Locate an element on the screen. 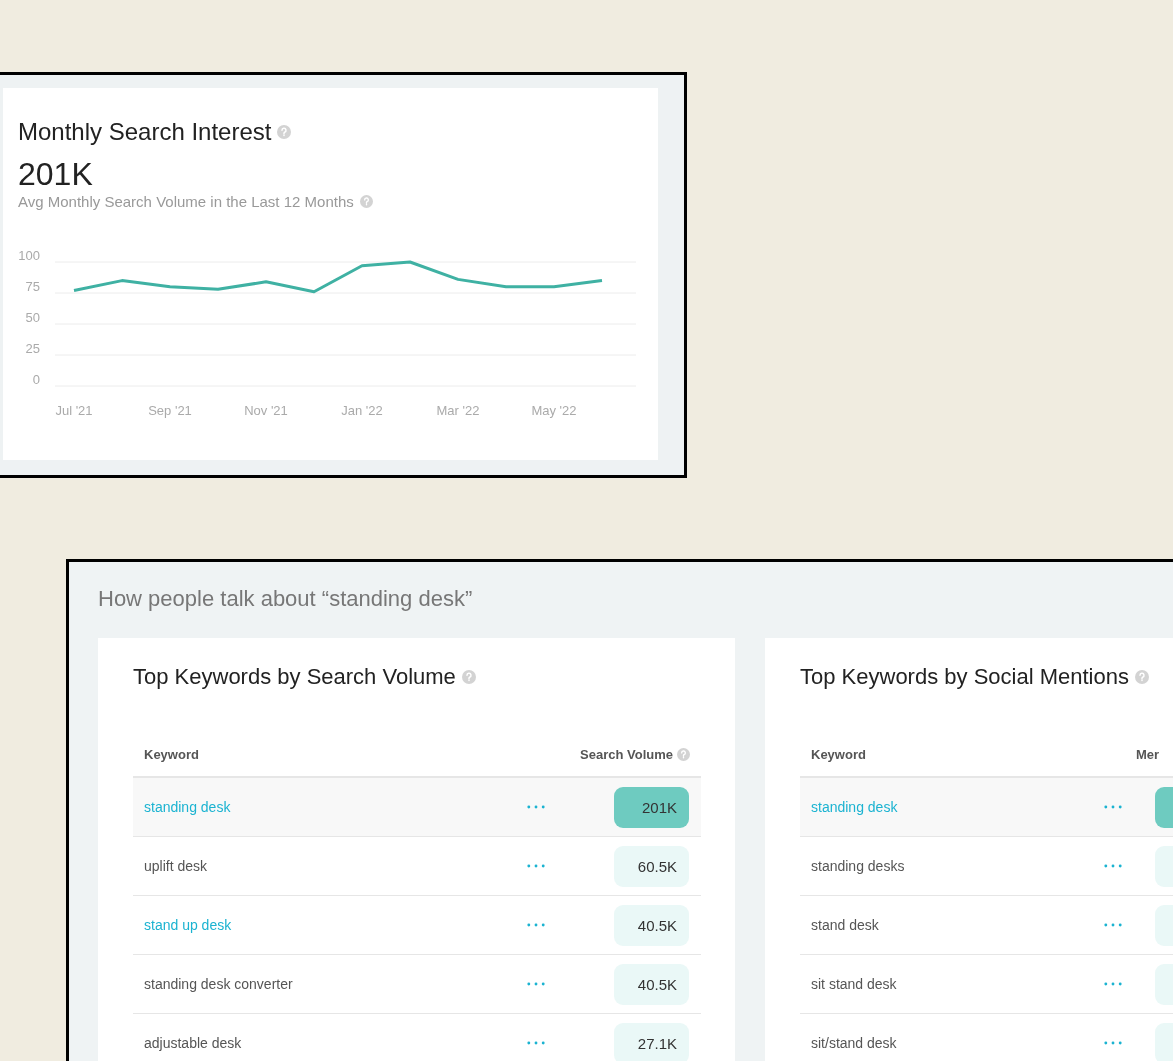  value-badge: 60.5K is located at coordinates (651, 866).